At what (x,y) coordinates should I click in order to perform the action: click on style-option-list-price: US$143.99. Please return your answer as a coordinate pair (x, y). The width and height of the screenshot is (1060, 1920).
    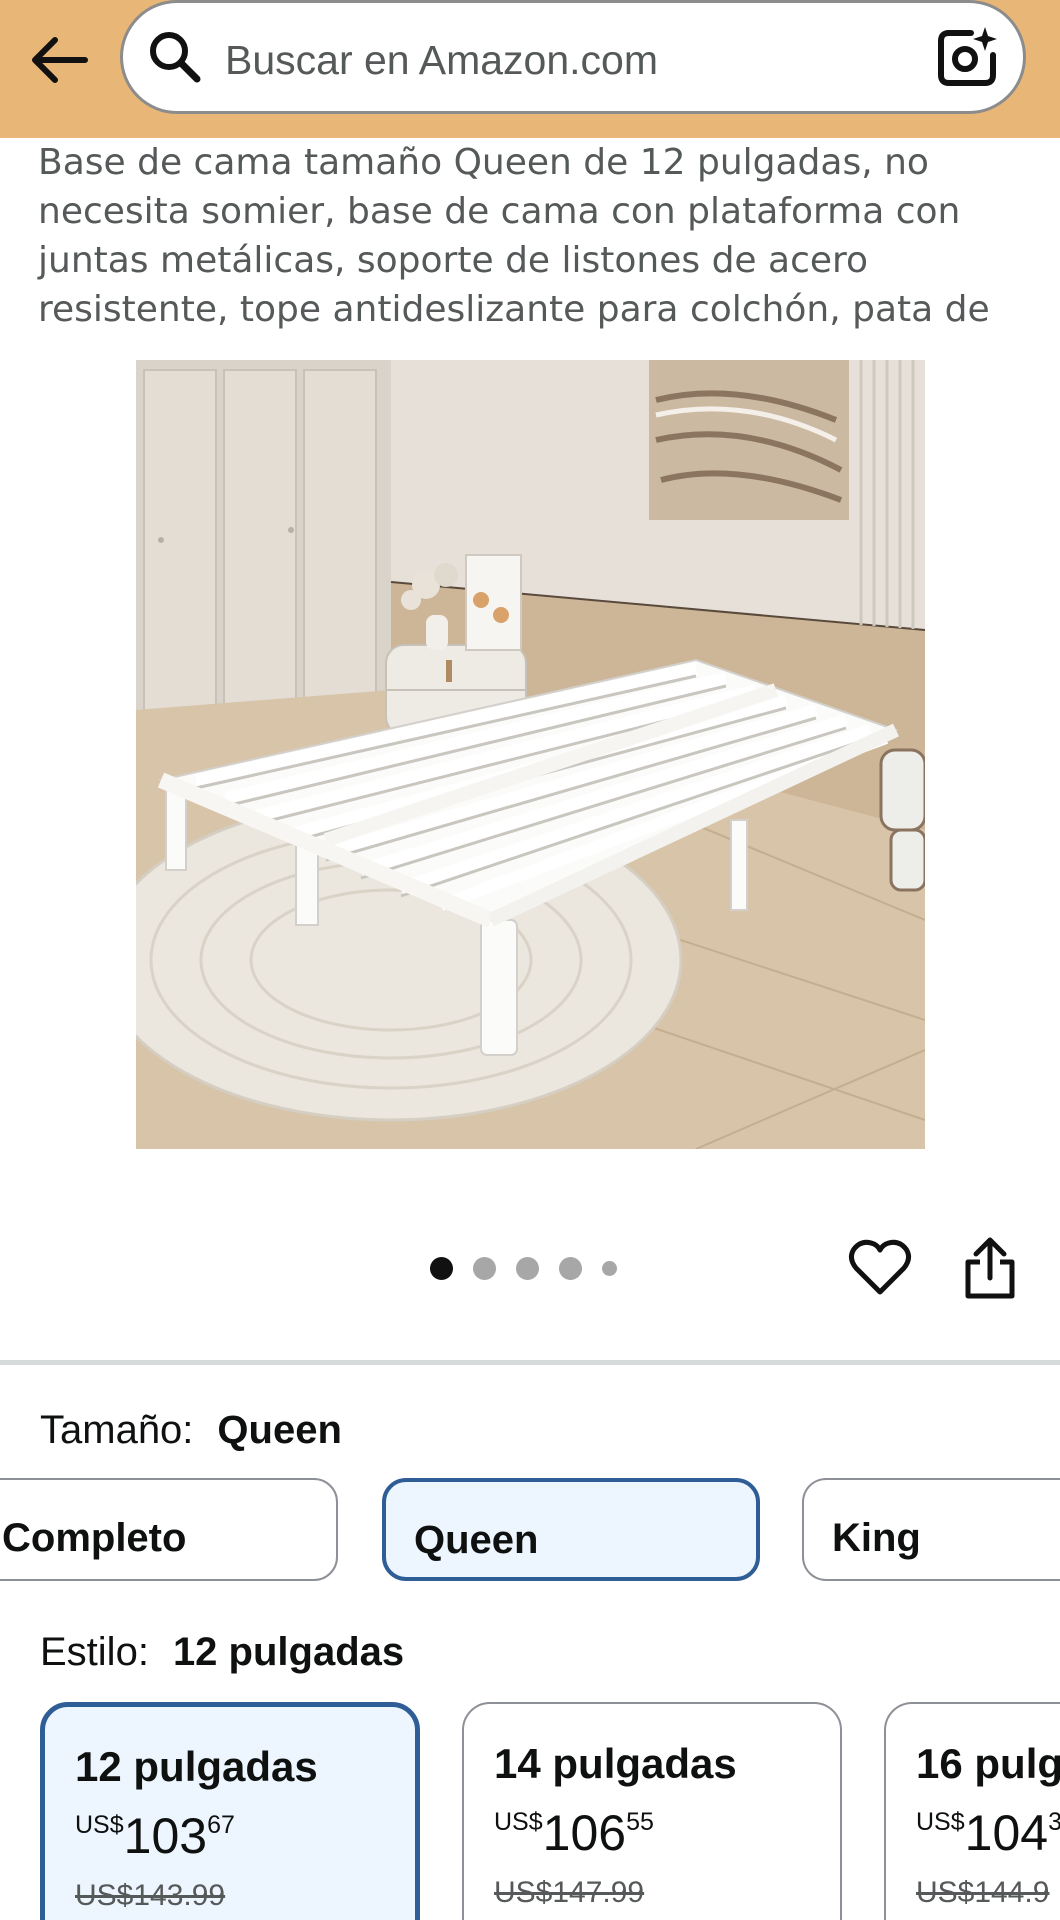
    Looking at the image, I should click on (150, 1895).